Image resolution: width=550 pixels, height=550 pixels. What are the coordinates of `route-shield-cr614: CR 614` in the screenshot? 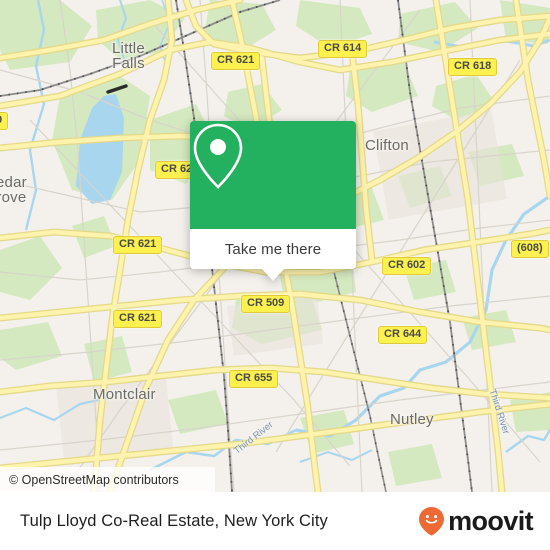 It's located at (343, 49).